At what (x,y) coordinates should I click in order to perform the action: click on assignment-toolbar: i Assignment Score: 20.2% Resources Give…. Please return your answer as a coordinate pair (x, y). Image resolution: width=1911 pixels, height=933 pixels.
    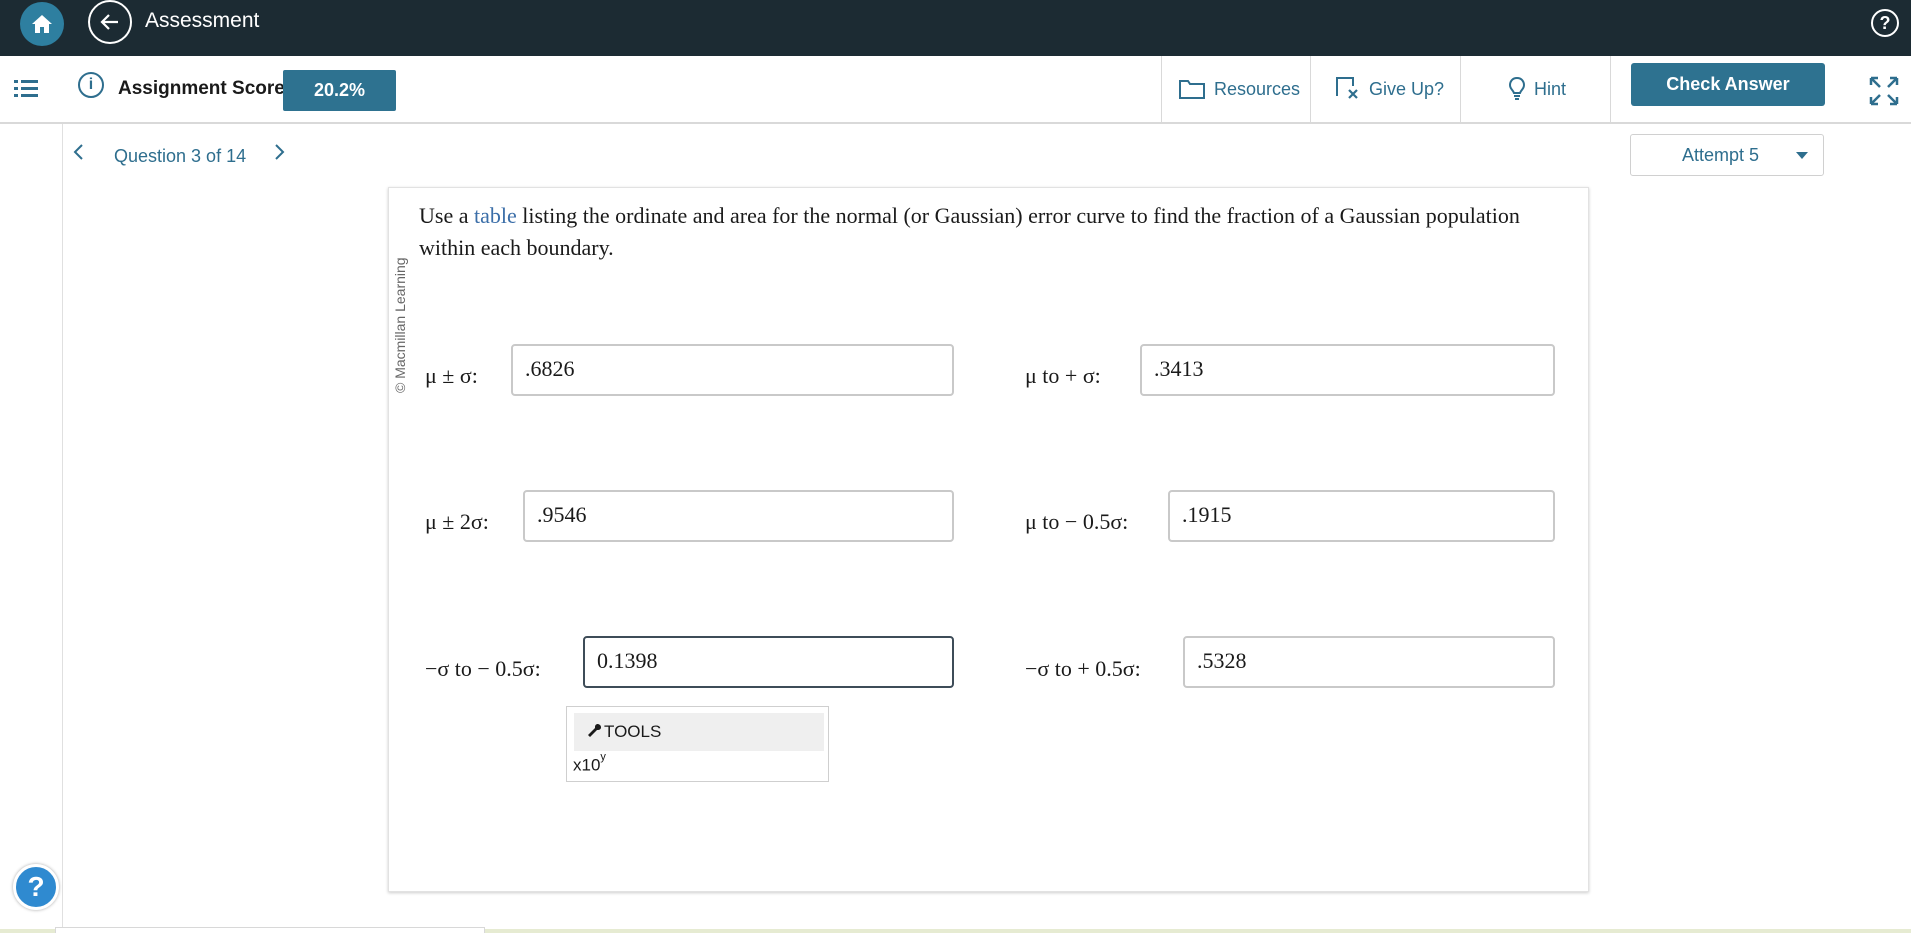
    Looking at the image, I should click on (955, 90).